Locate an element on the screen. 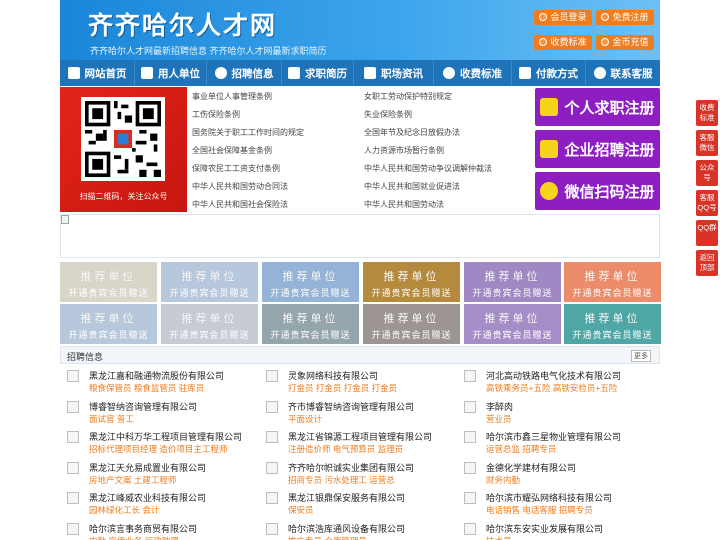  nav-payment: 付款方式 is located at coordinates (549, 73).